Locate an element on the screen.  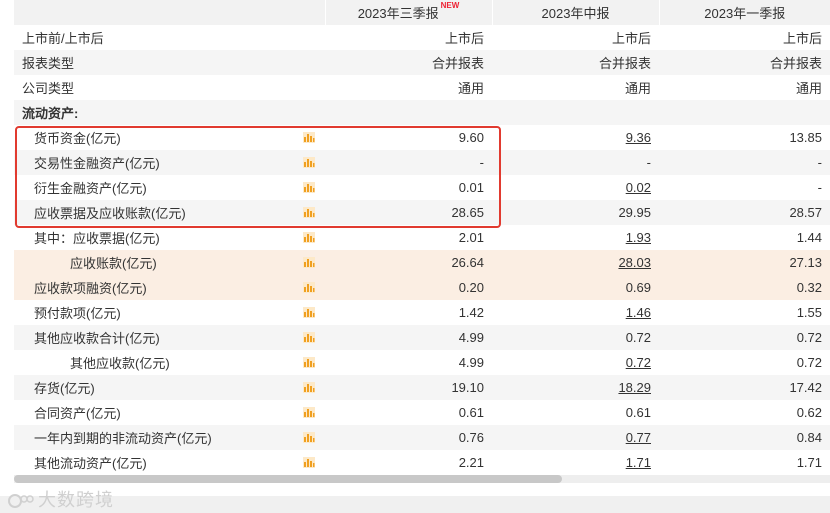
cell-h1-link: 1.71 is located at coordinates (638, 462).